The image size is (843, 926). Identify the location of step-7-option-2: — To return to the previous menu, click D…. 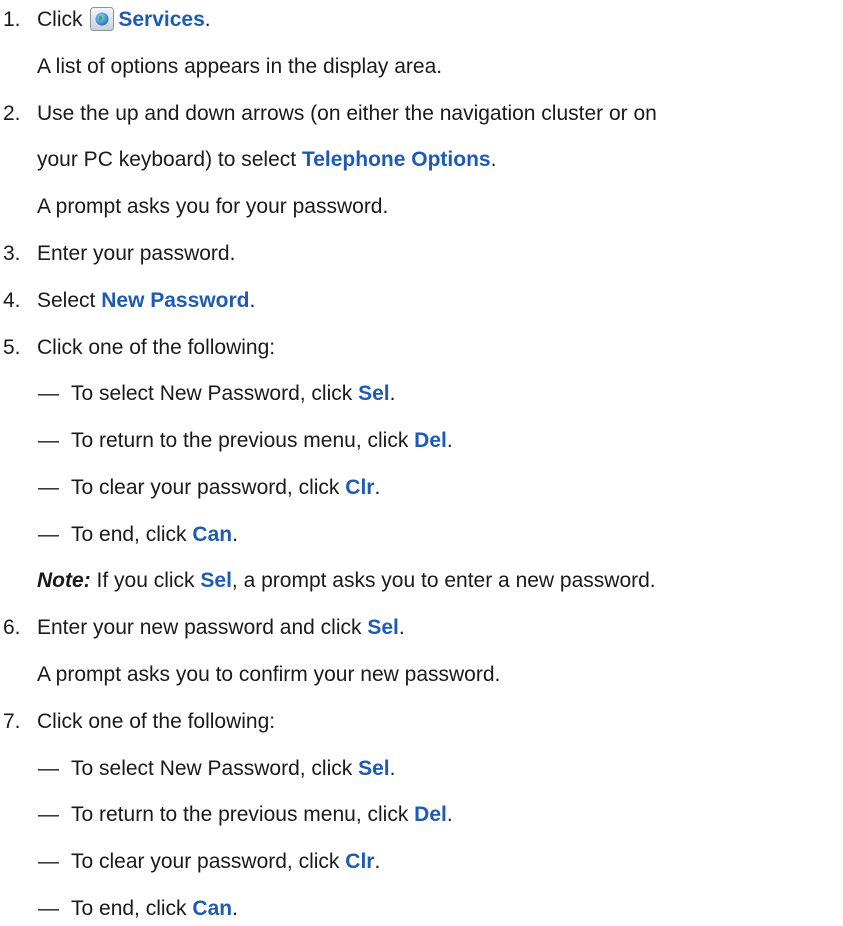
(245, 815).